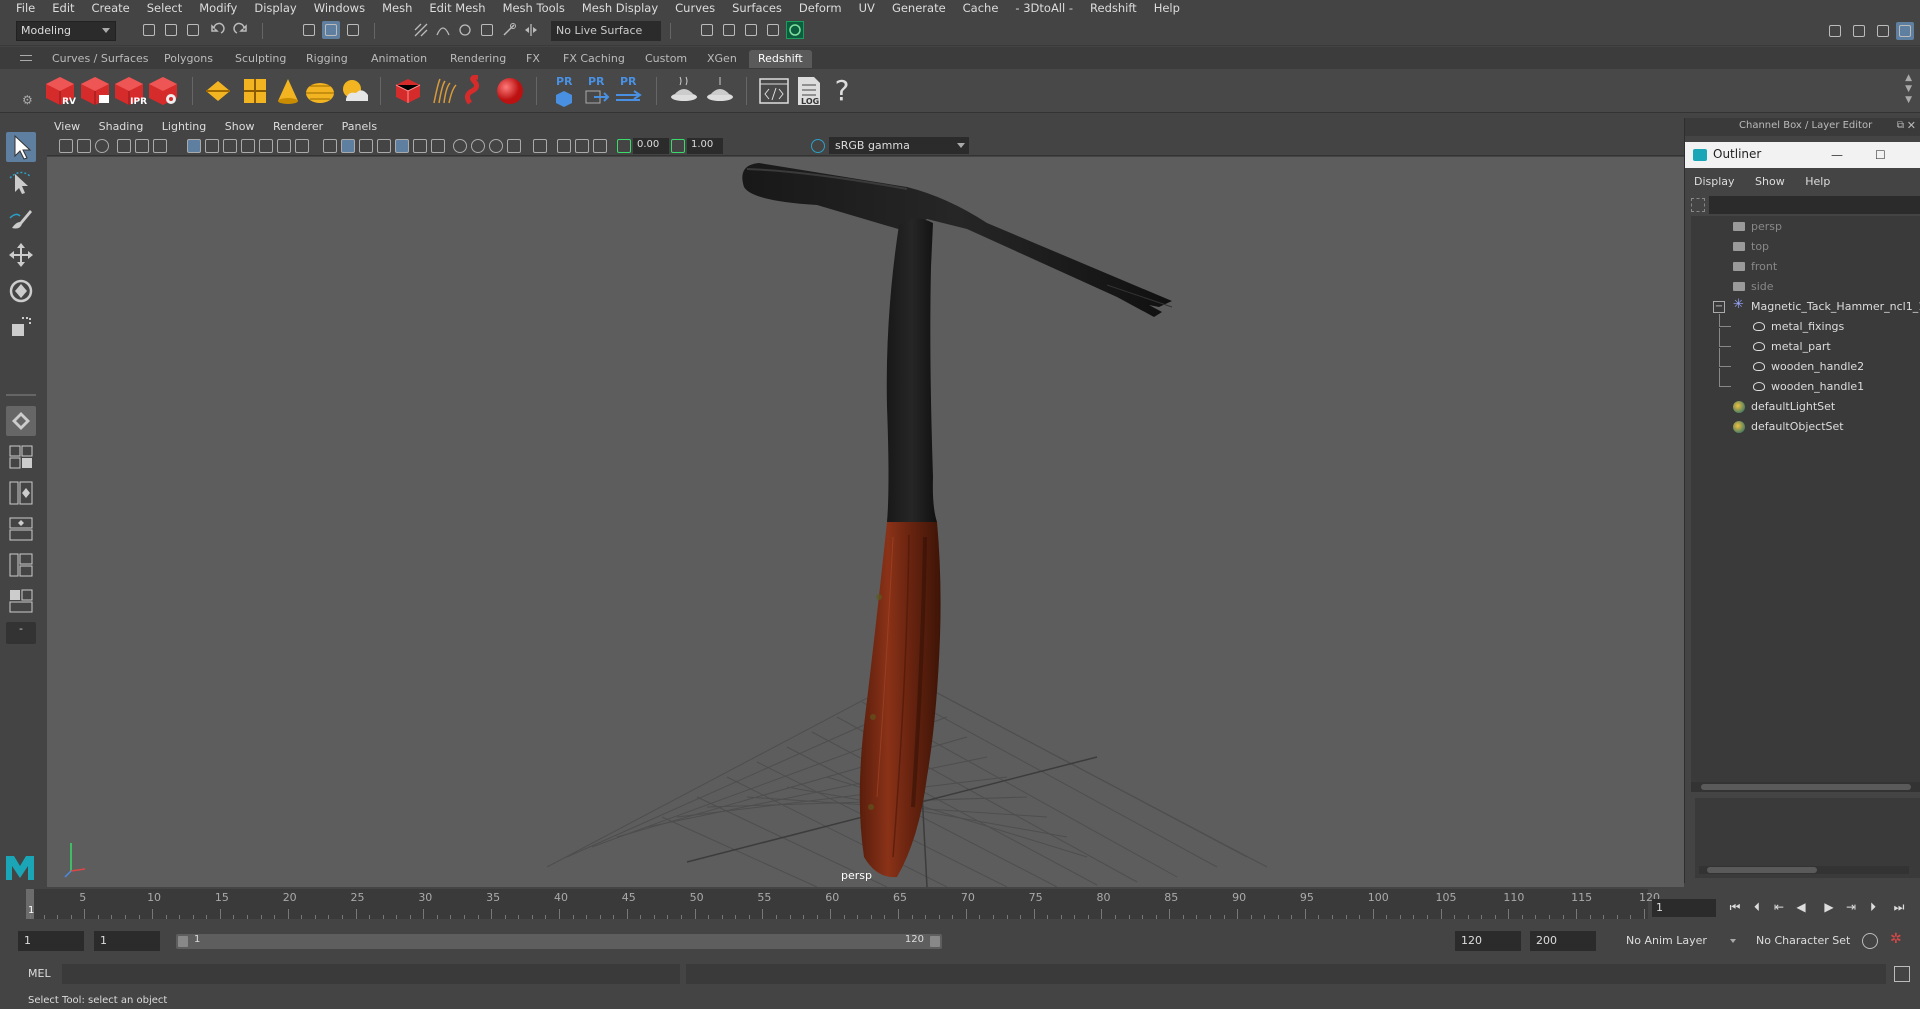 This screenshot has width=1920, height=1009. I want to click on menu-redshift: Redshift, so click(1114, 8).